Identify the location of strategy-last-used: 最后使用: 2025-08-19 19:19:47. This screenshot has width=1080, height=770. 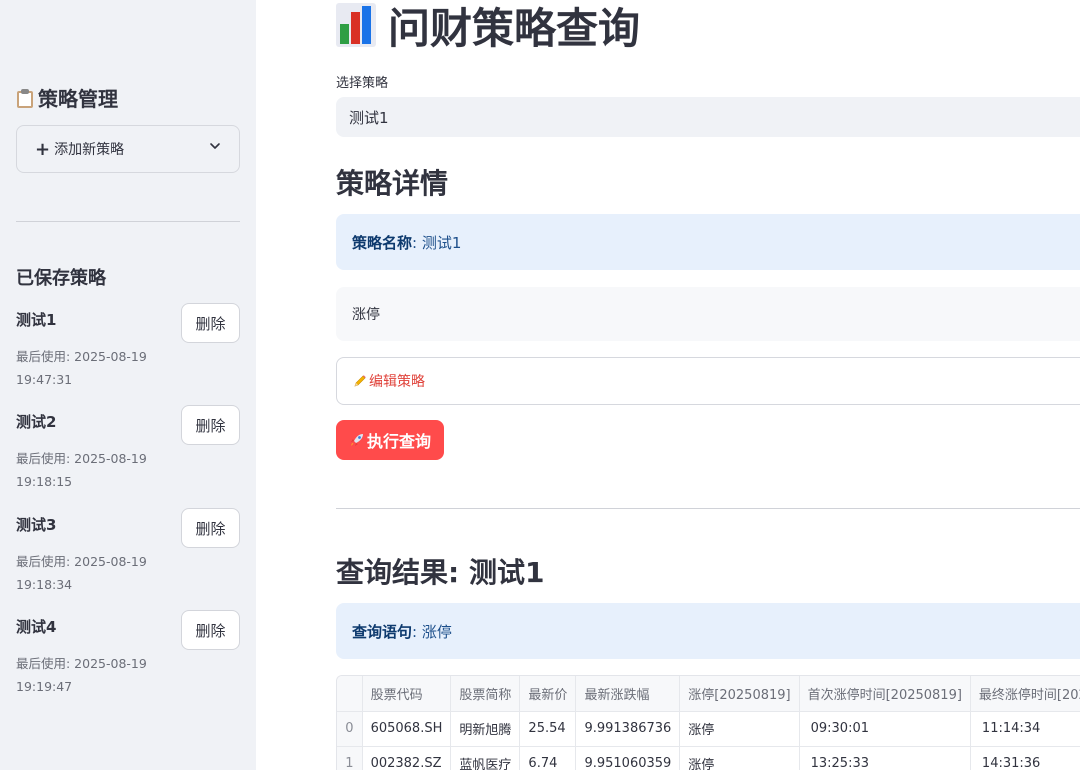
(96, 675).